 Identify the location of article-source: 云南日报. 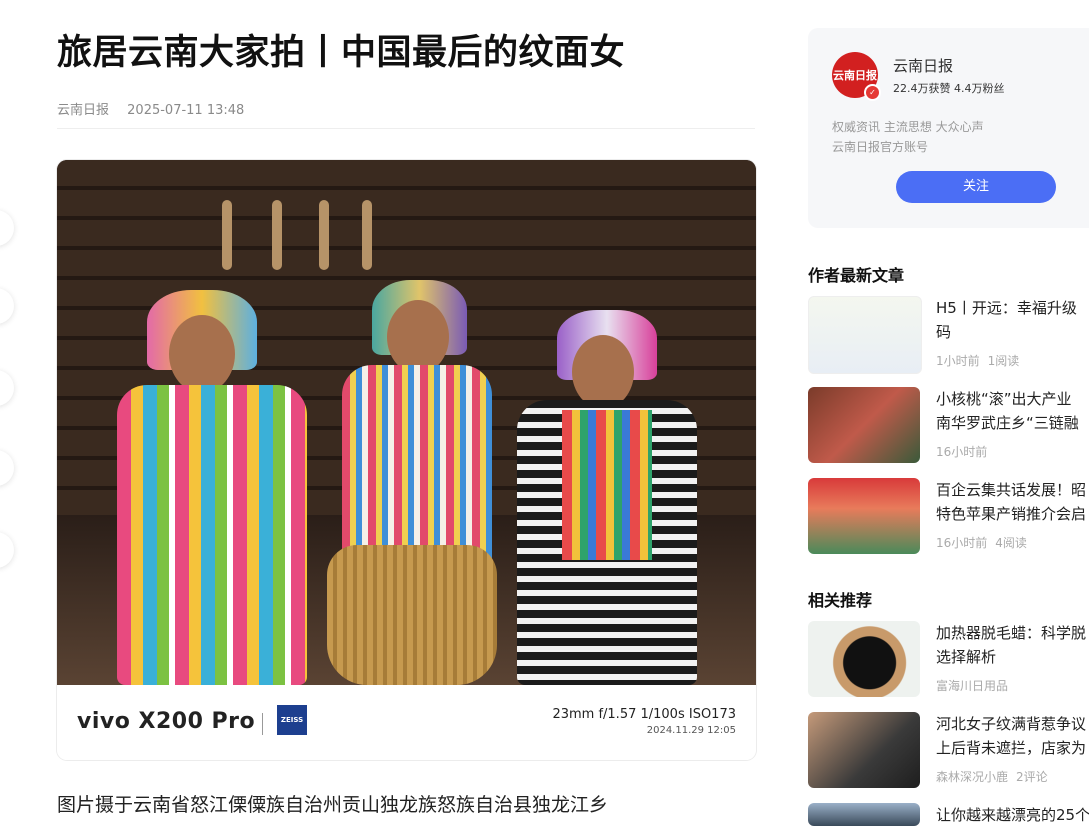
(83, 110).